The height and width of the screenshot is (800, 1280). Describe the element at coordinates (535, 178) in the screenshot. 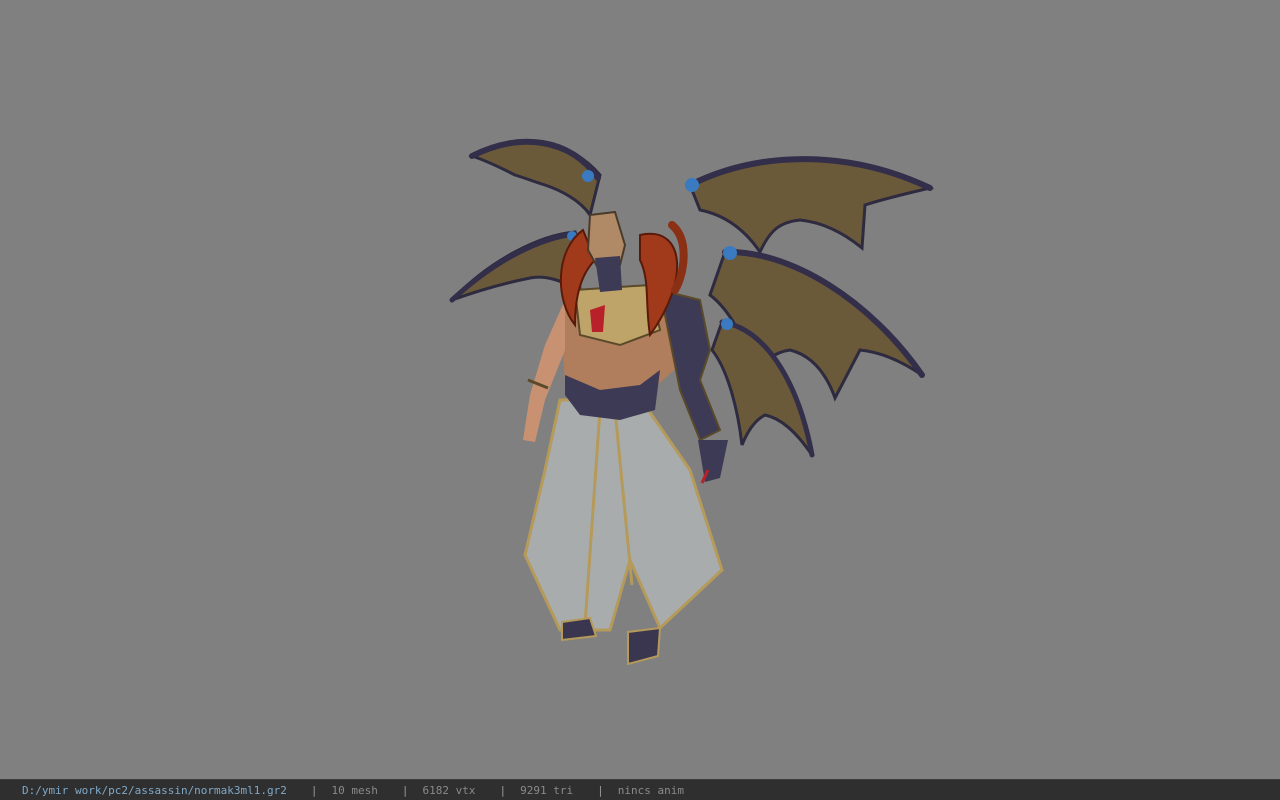

I see `left-upper-wing` at that location.